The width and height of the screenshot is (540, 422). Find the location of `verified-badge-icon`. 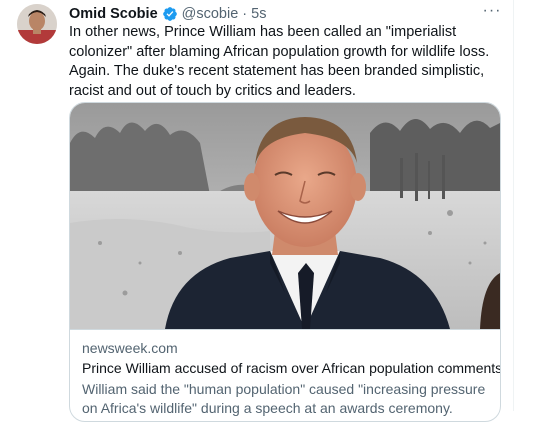

verified-badge-icon is located at coordinates (170, 14).